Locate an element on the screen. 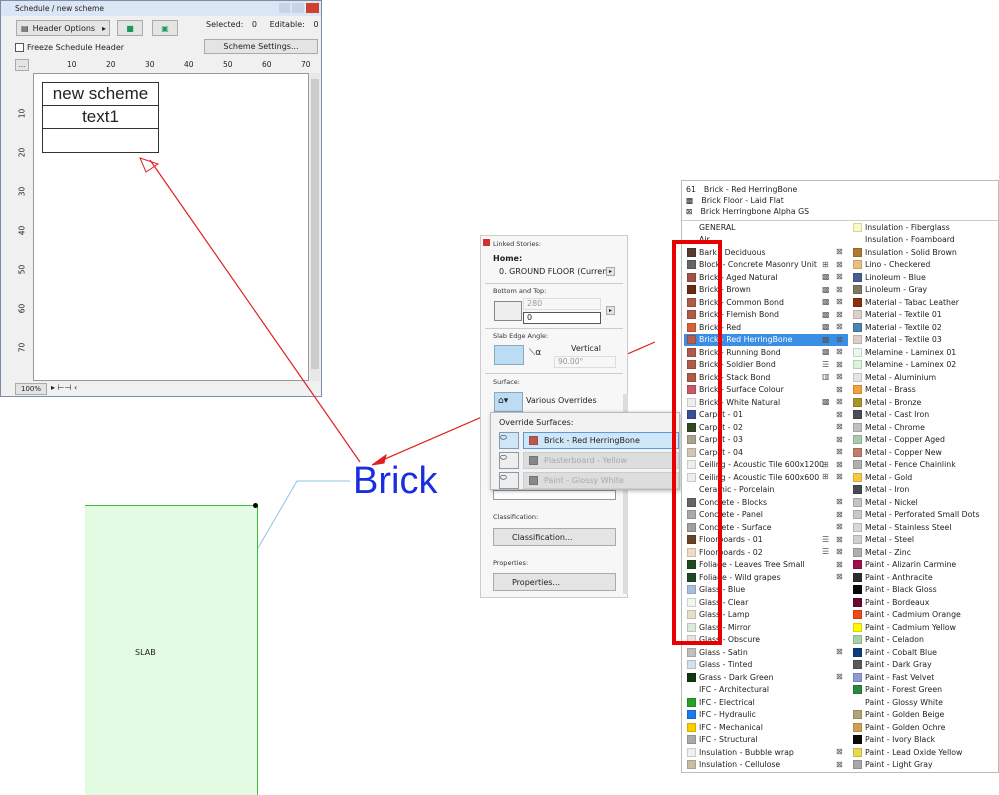 This screenshot has width=999, height=795. material-label: IFC - Structural is located at coordinates (728, 740).